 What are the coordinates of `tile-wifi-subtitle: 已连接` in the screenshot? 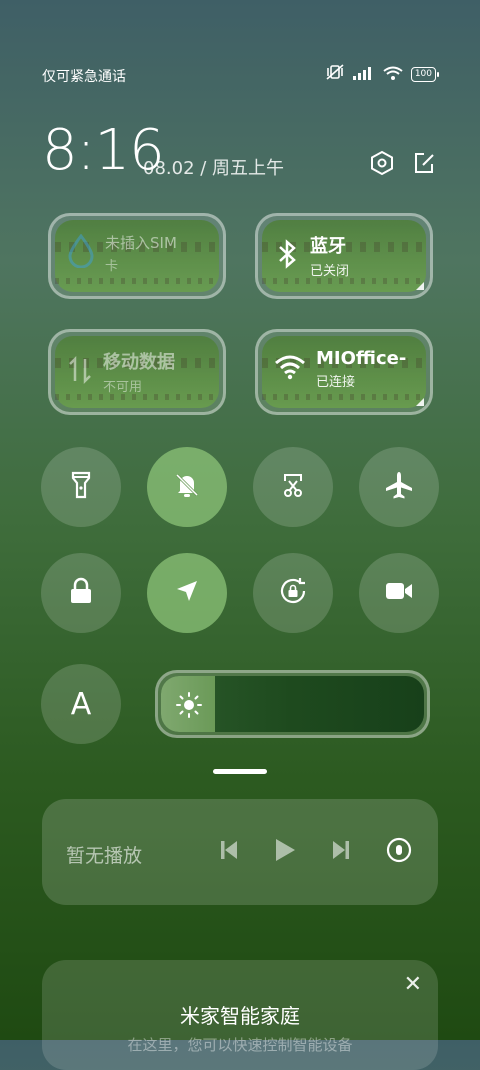 It's located at (336, 382).